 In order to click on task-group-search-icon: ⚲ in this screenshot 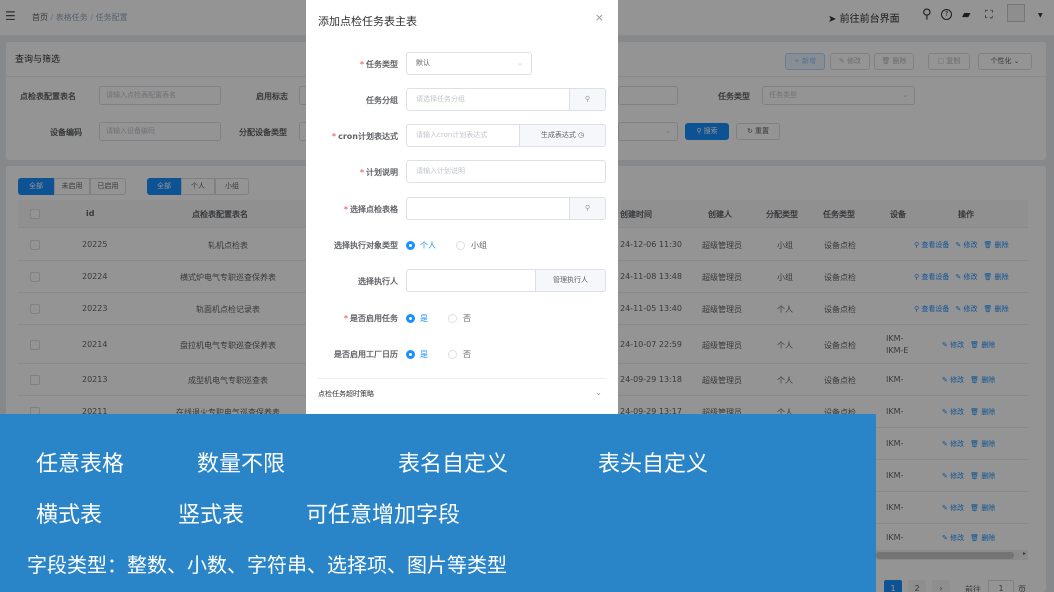, I will do `click(587, 99)`.